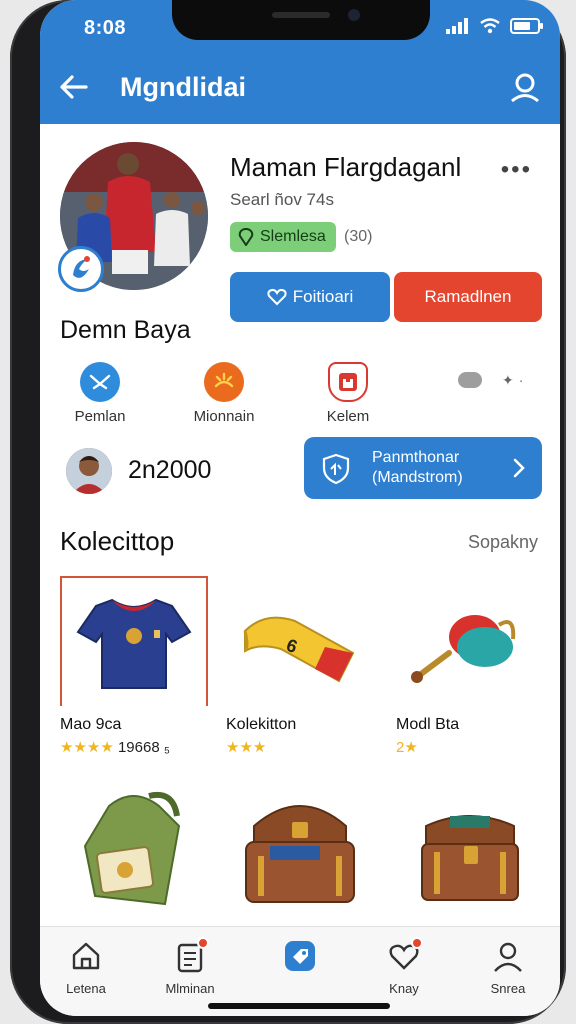  I want to click on team-logo-icon, so click(81, 267).